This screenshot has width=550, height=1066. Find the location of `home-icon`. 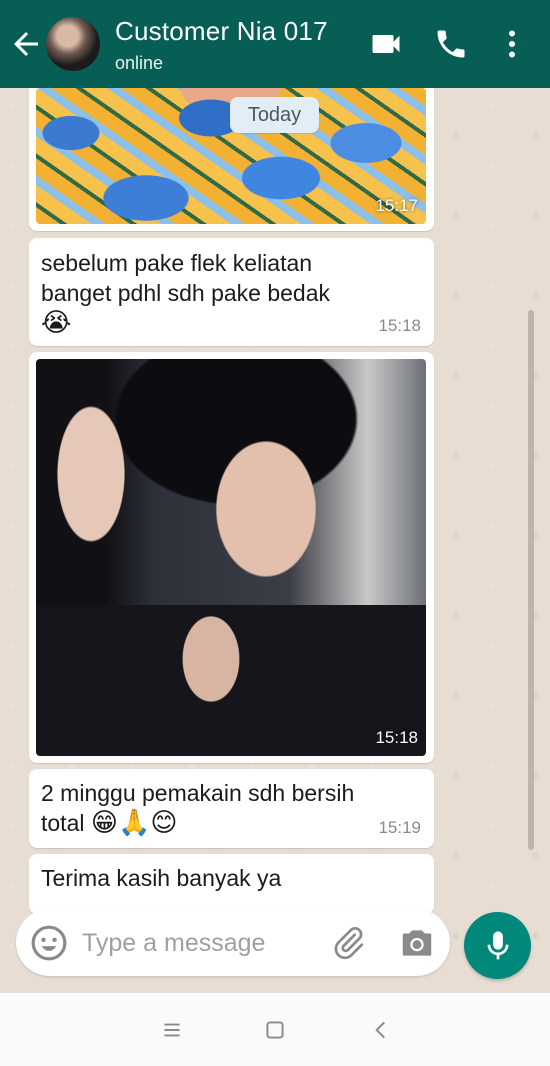

home-icon is located at coordinates (275, 1030).